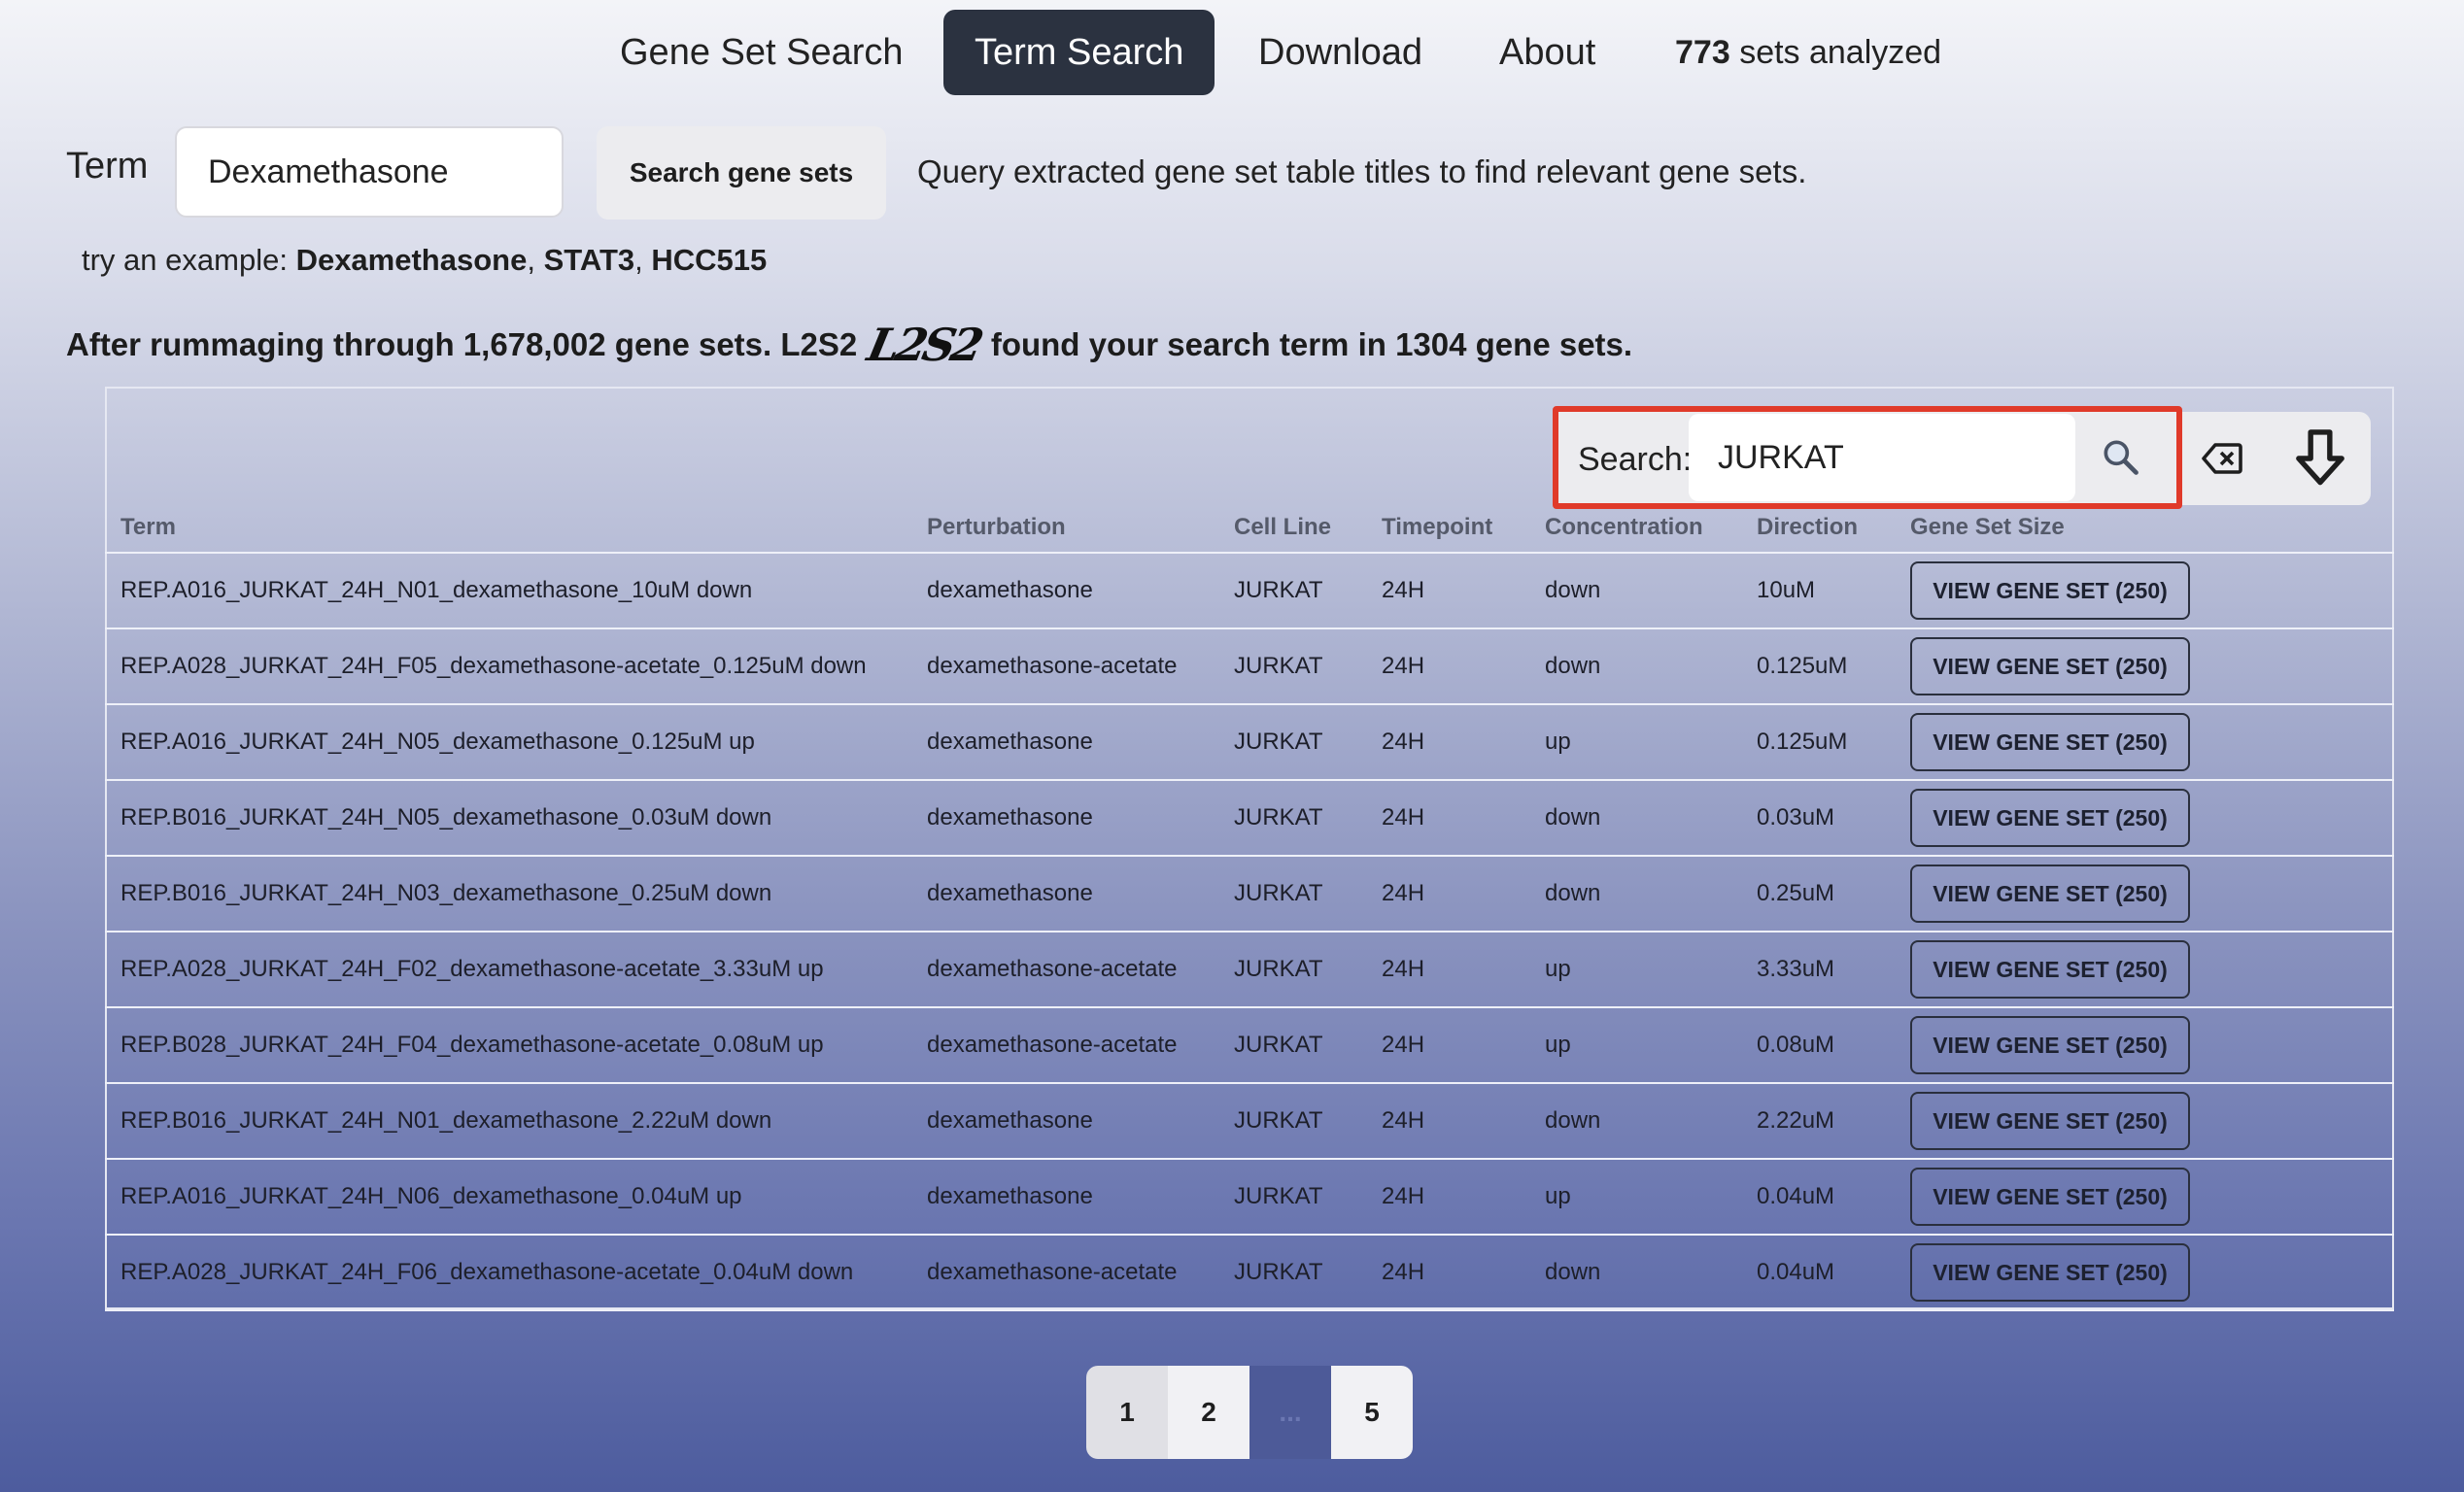  Describe the element at coordinates (1292, 528) in the screenshot. I see `header-cell-line: Cell Line` at that location.